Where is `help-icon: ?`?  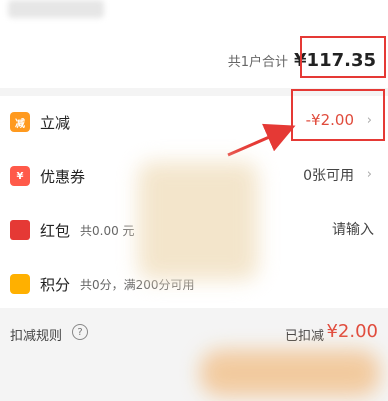 help-icon: ? is located at coordinates (80, 332).